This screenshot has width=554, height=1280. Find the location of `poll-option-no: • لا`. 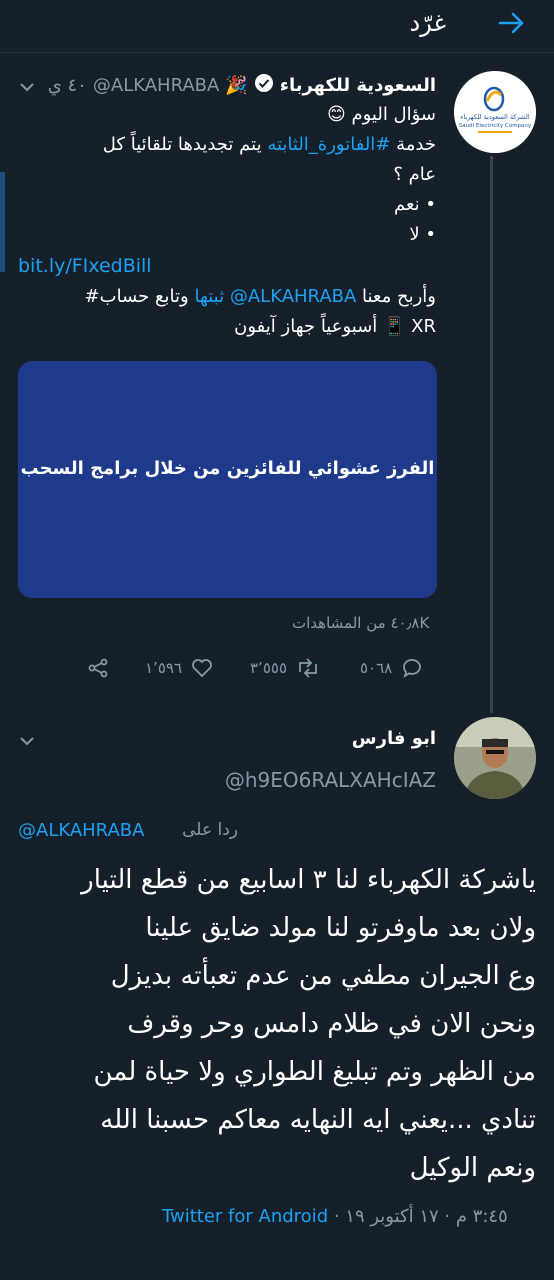

poll-option-no: • لا is located at coordinates (422, 234).